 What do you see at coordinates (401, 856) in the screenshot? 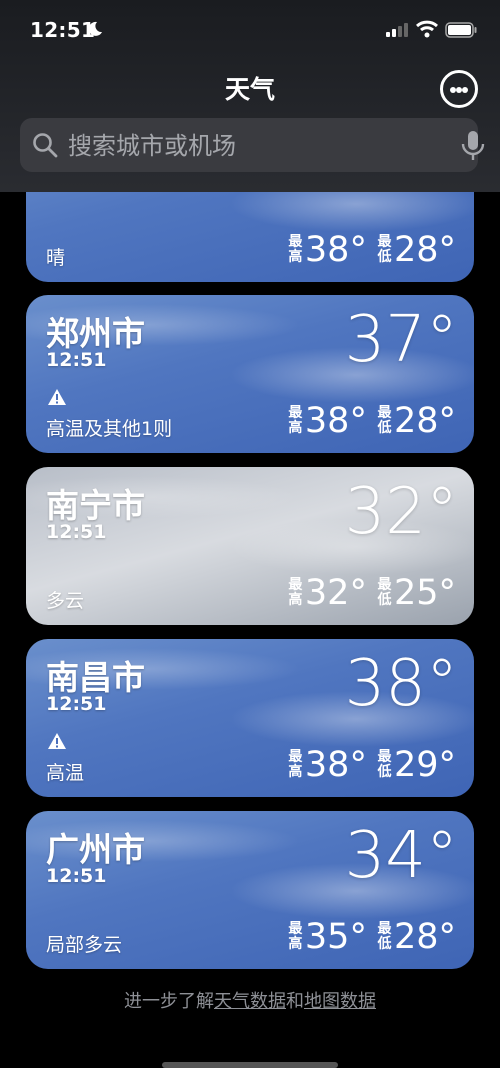
I see `current-temp: 34°` at bounding box center [401, 856].